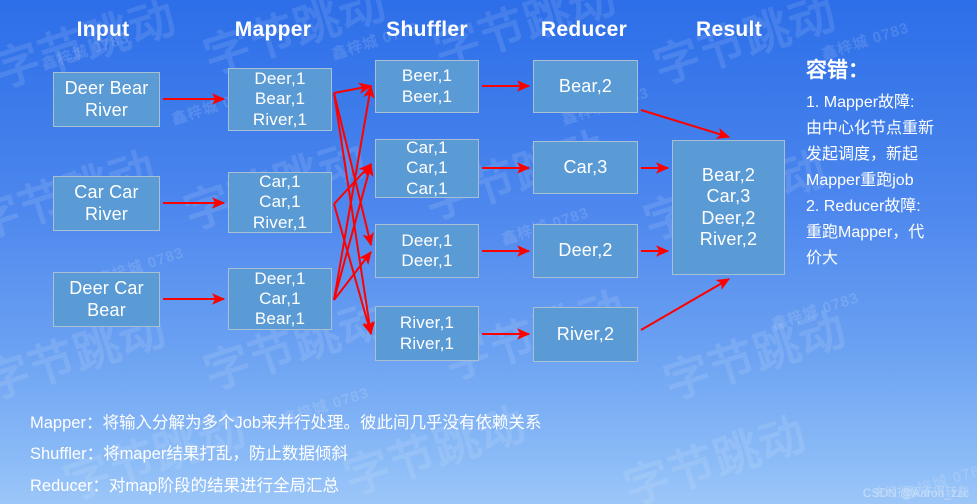  What do you see at coordinates (106, 88) in the screenshot?
I see `box-line: Deer Bear` at bounding box center [106, 88].